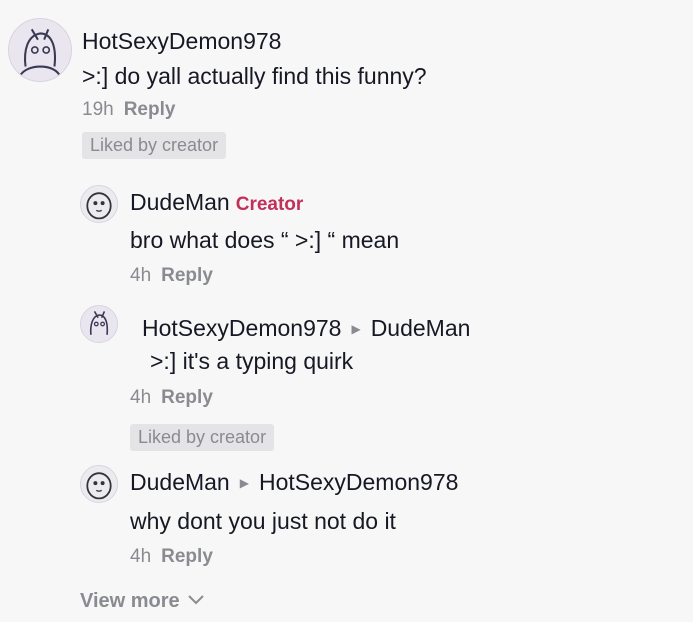 This screenshot has width=693, height=622. I want to click on comment-username: DudeMan ▶ HotSexyDemon978, so click(294, 482).